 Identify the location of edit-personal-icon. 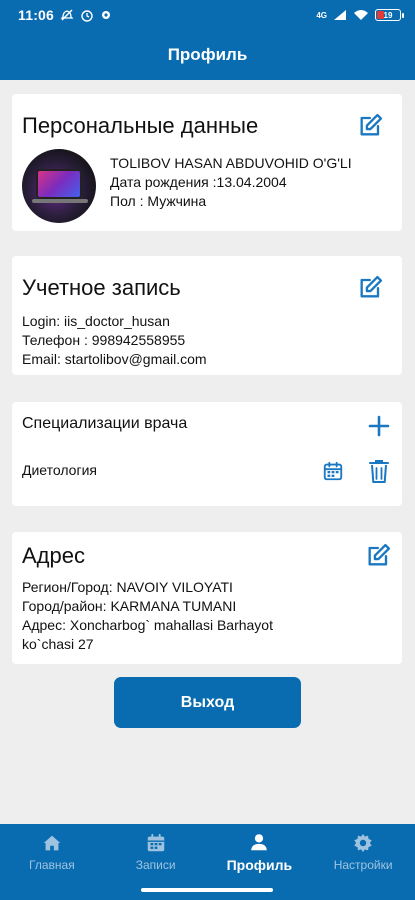
(371, 125).